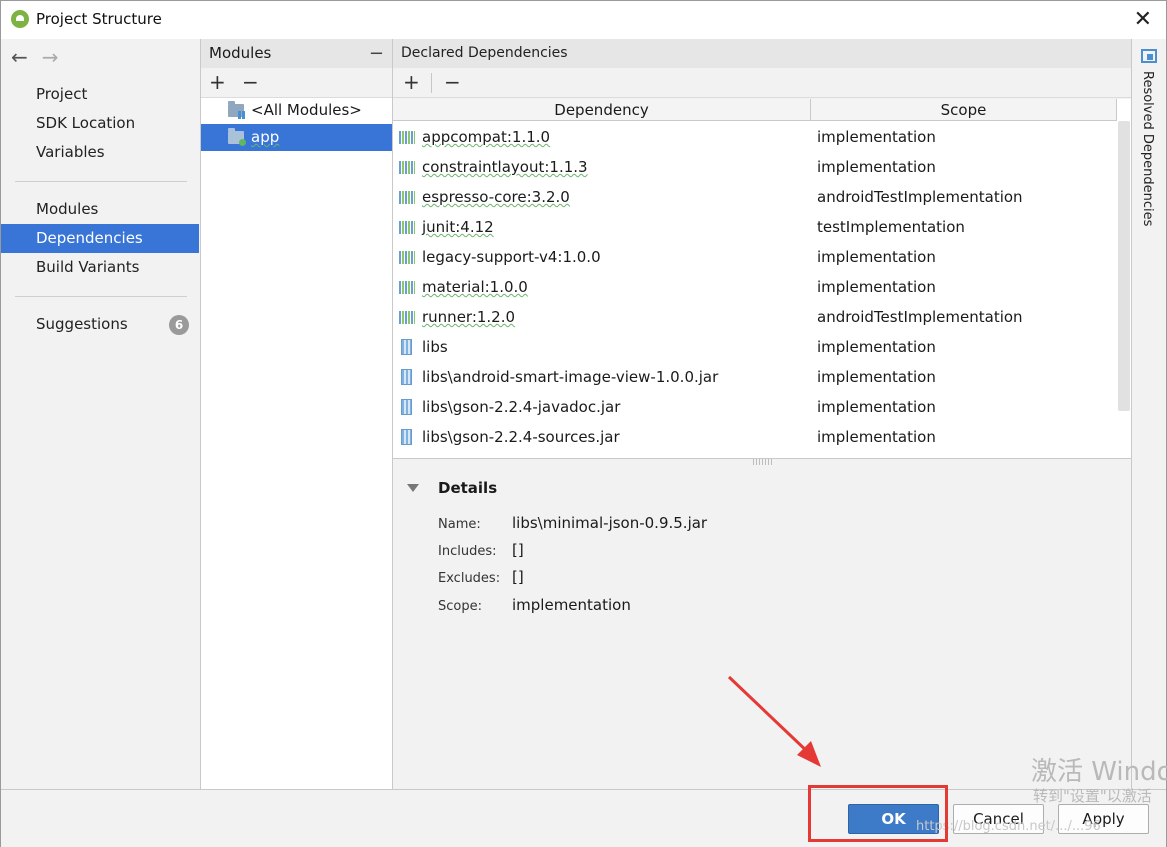  I want to click on nav-item-variables: Variables, so click(100, 152).